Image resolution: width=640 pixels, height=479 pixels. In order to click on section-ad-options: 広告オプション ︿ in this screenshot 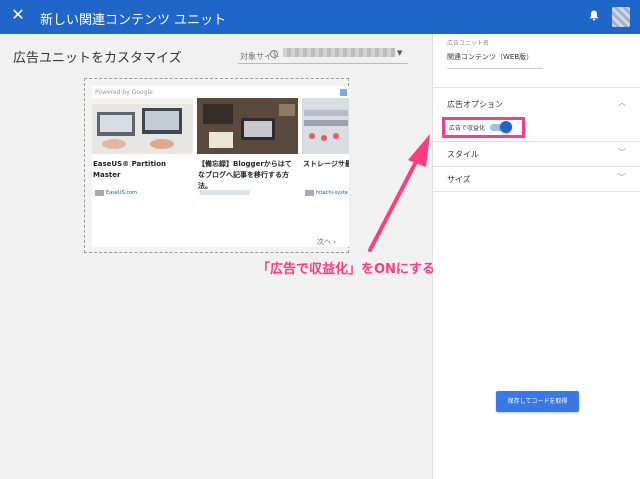, I will do `click(536, 103)`.